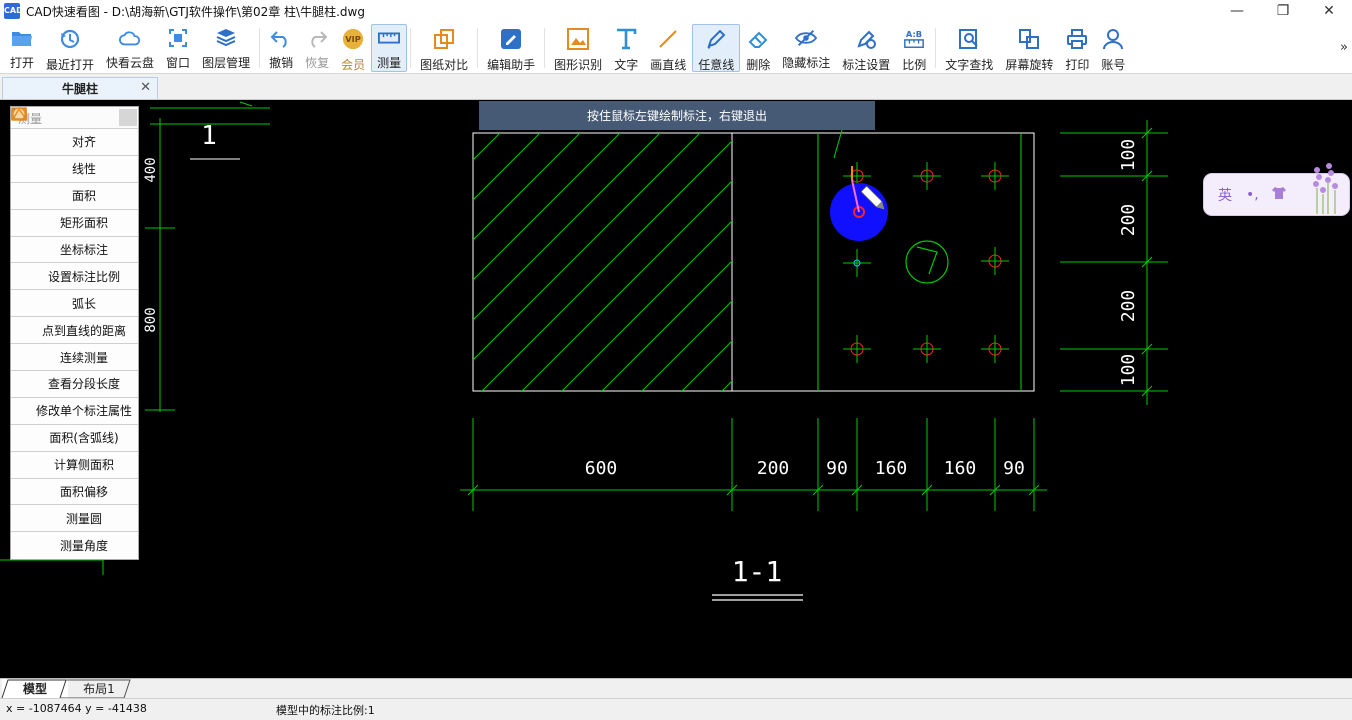 Image resolution: width=1352 pixels, height=720 pixels. What do you see at coordinates (130, 48) in the screenshot?
I see `cloud-drive-button: 快看云盘` at bounding box center [130, 48].